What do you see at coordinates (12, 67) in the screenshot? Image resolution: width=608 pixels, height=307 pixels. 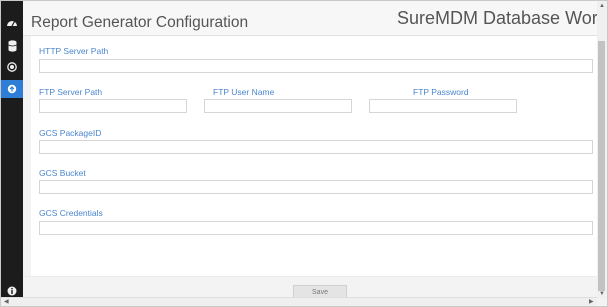 I see `record-icon` at bounding box center [12, 67].